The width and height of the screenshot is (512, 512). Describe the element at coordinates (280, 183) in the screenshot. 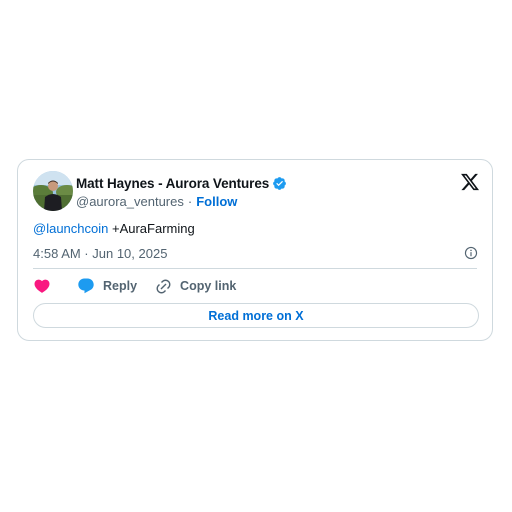

I see `verified-badge-icon` at that location.